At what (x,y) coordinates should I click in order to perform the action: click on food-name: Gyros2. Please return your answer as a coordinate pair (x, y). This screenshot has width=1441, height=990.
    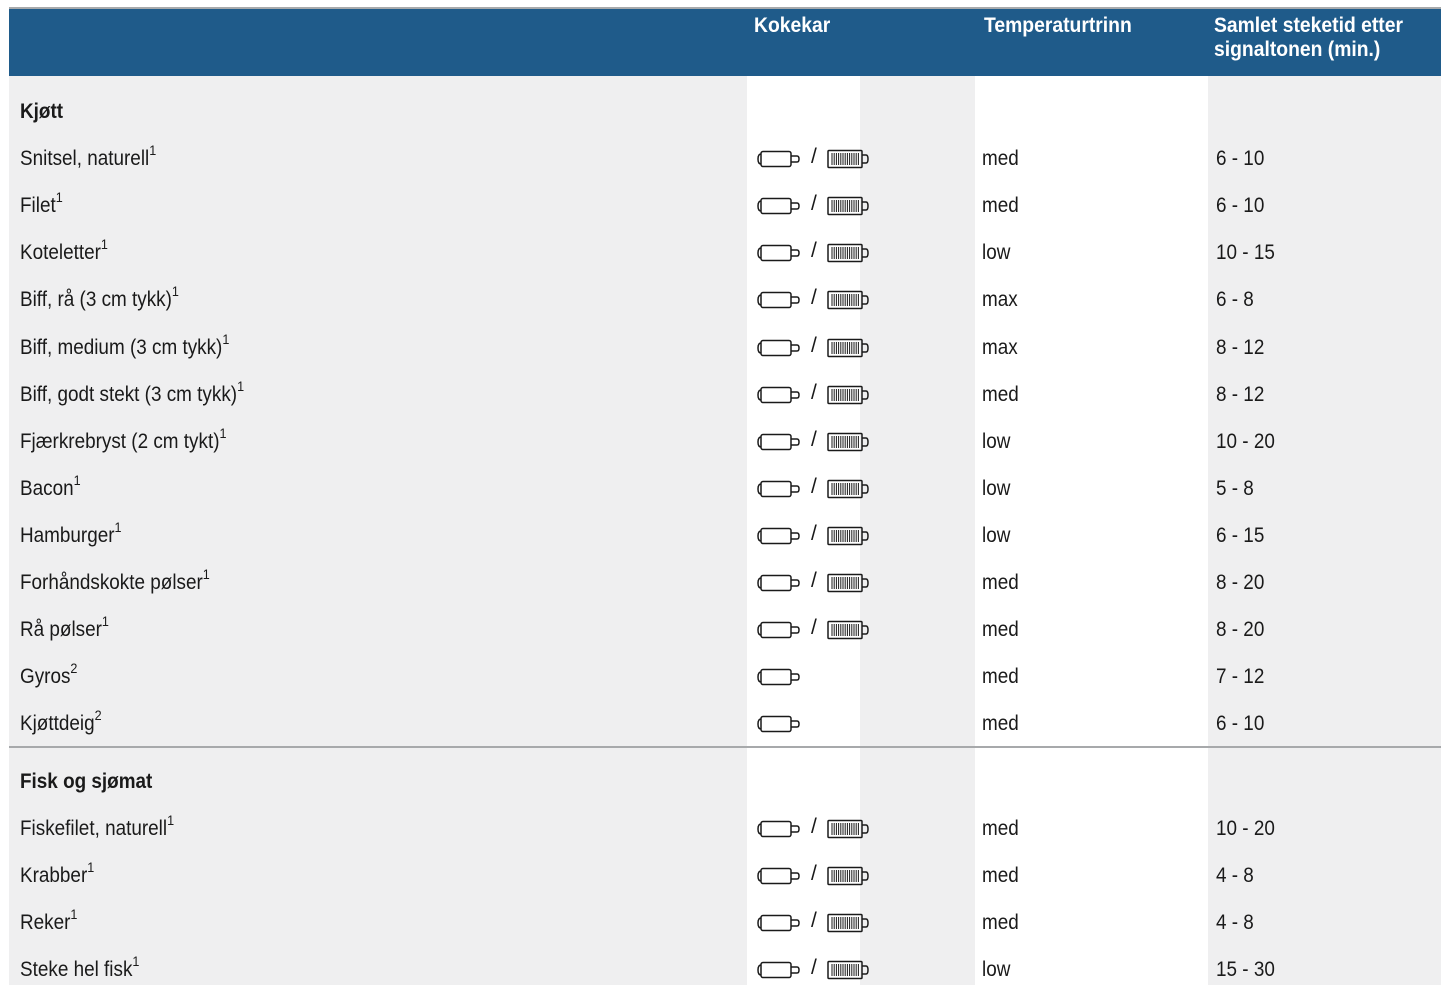
    Looking at the image, I should click on (48, 675).